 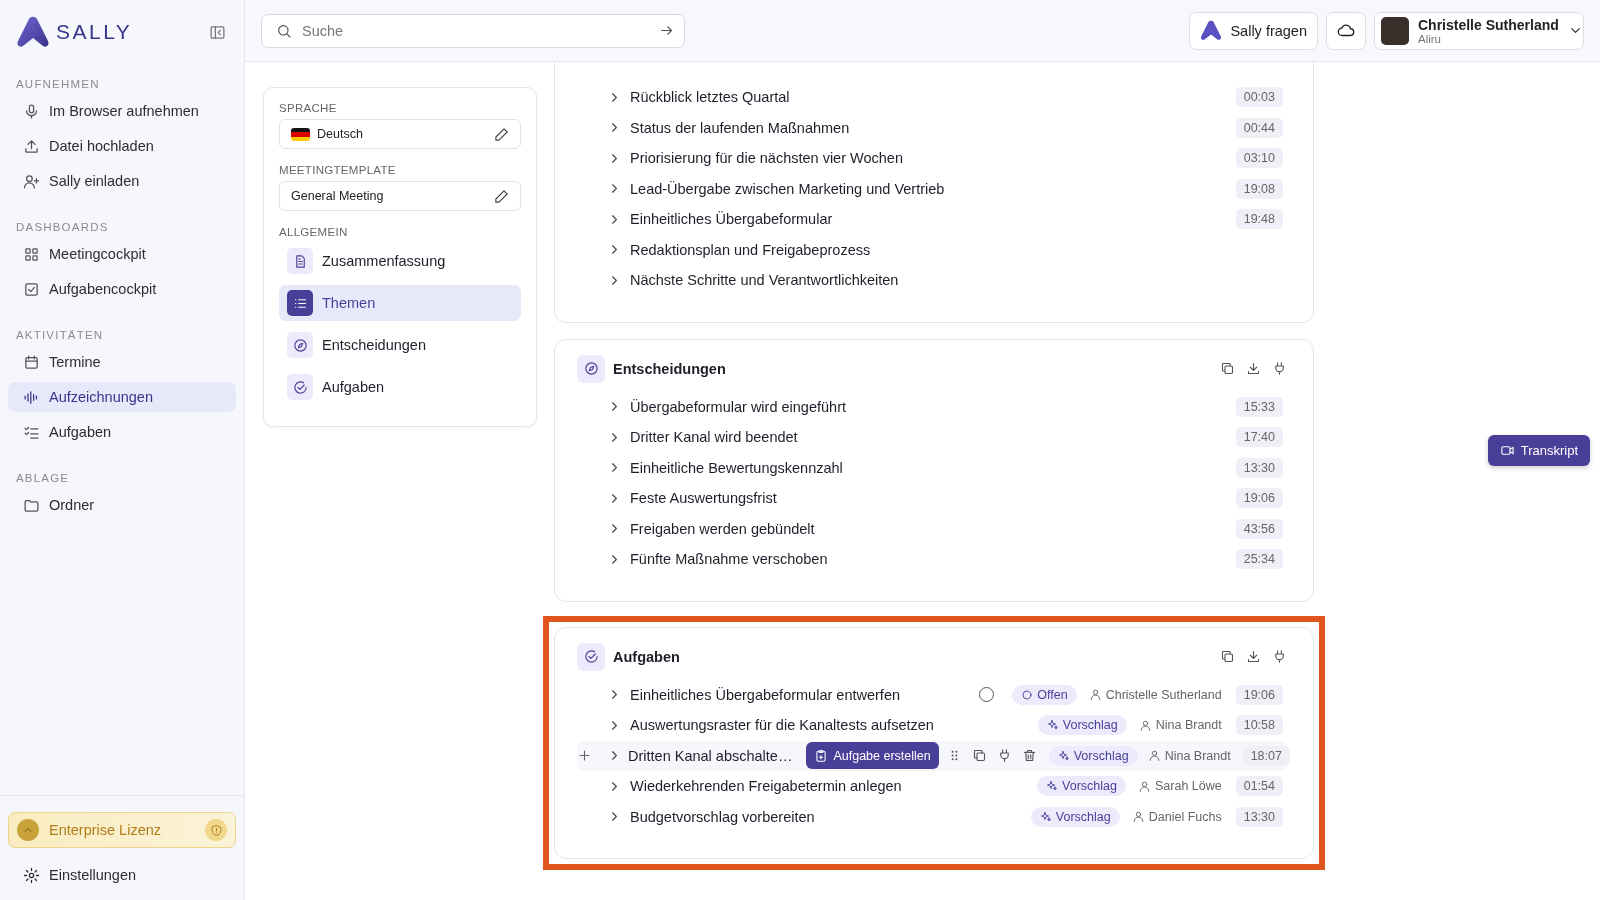 I want to click on ask-sally-button: Sally fragen, so click(x=1253, y=30).